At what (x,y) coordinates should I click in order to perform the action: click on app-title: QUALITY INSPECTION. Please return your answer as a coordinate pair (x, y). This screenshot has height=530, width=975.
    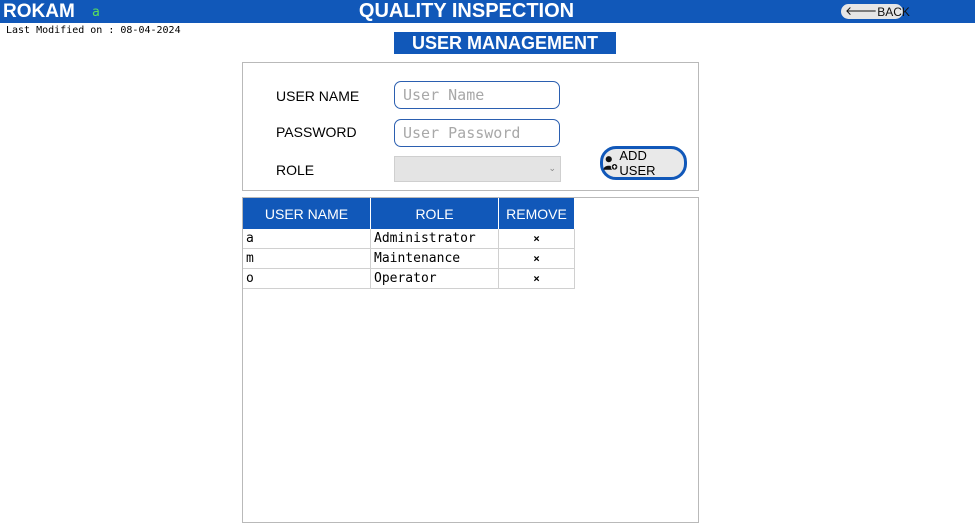
    Looking at the image, I should click on (466, 11).